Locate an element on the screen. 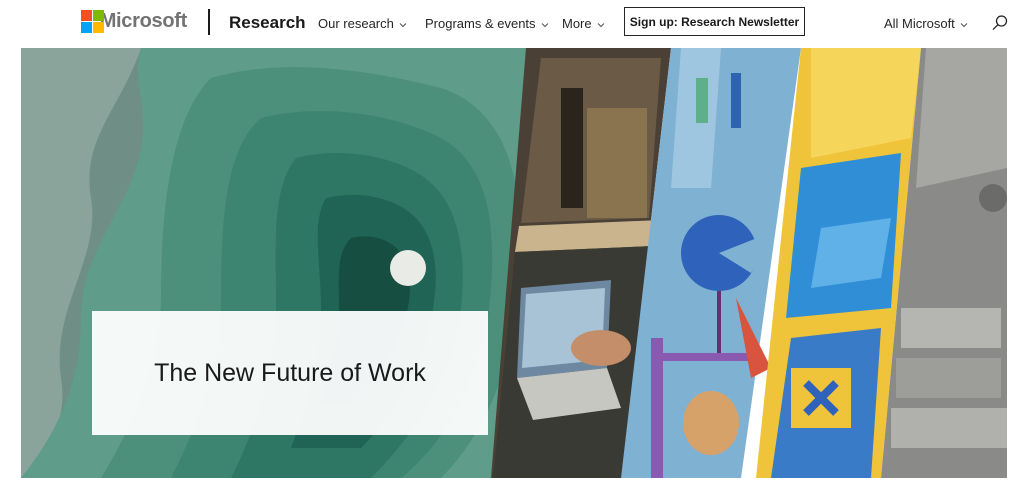  research-brand-link: Research is located at coordinates (267, 23).